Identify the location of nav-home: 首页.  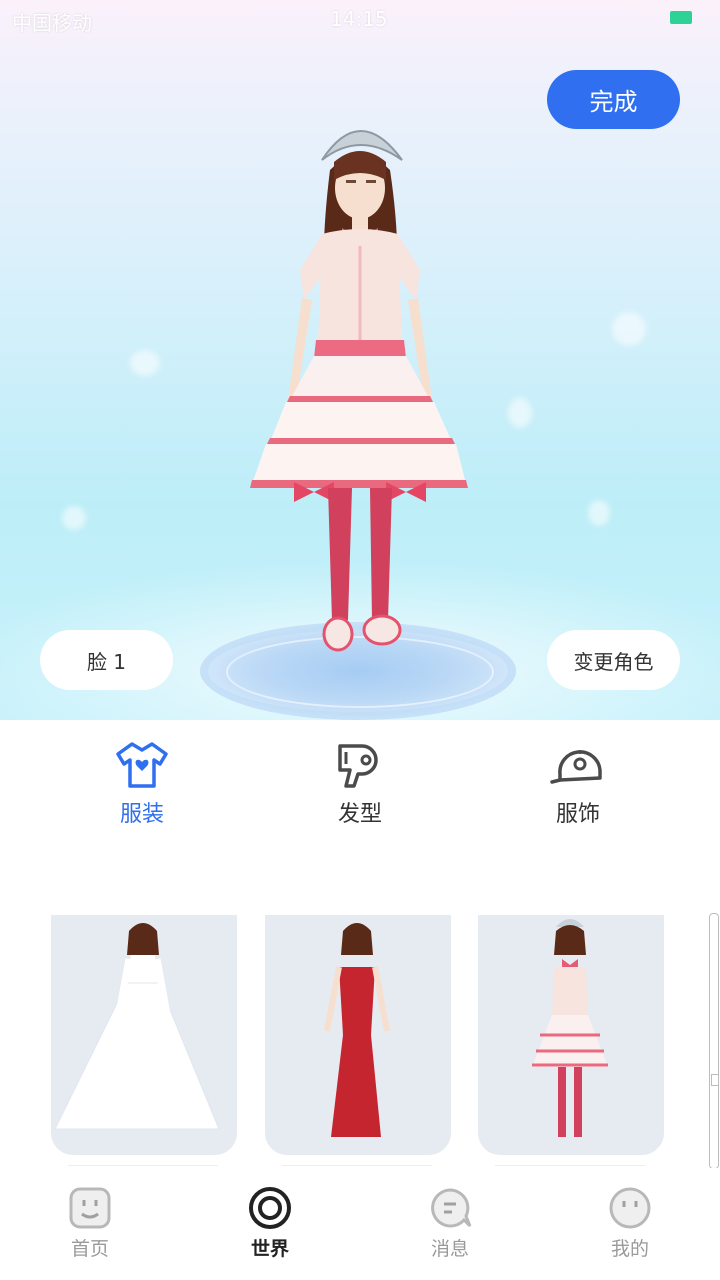
(90, 1223).